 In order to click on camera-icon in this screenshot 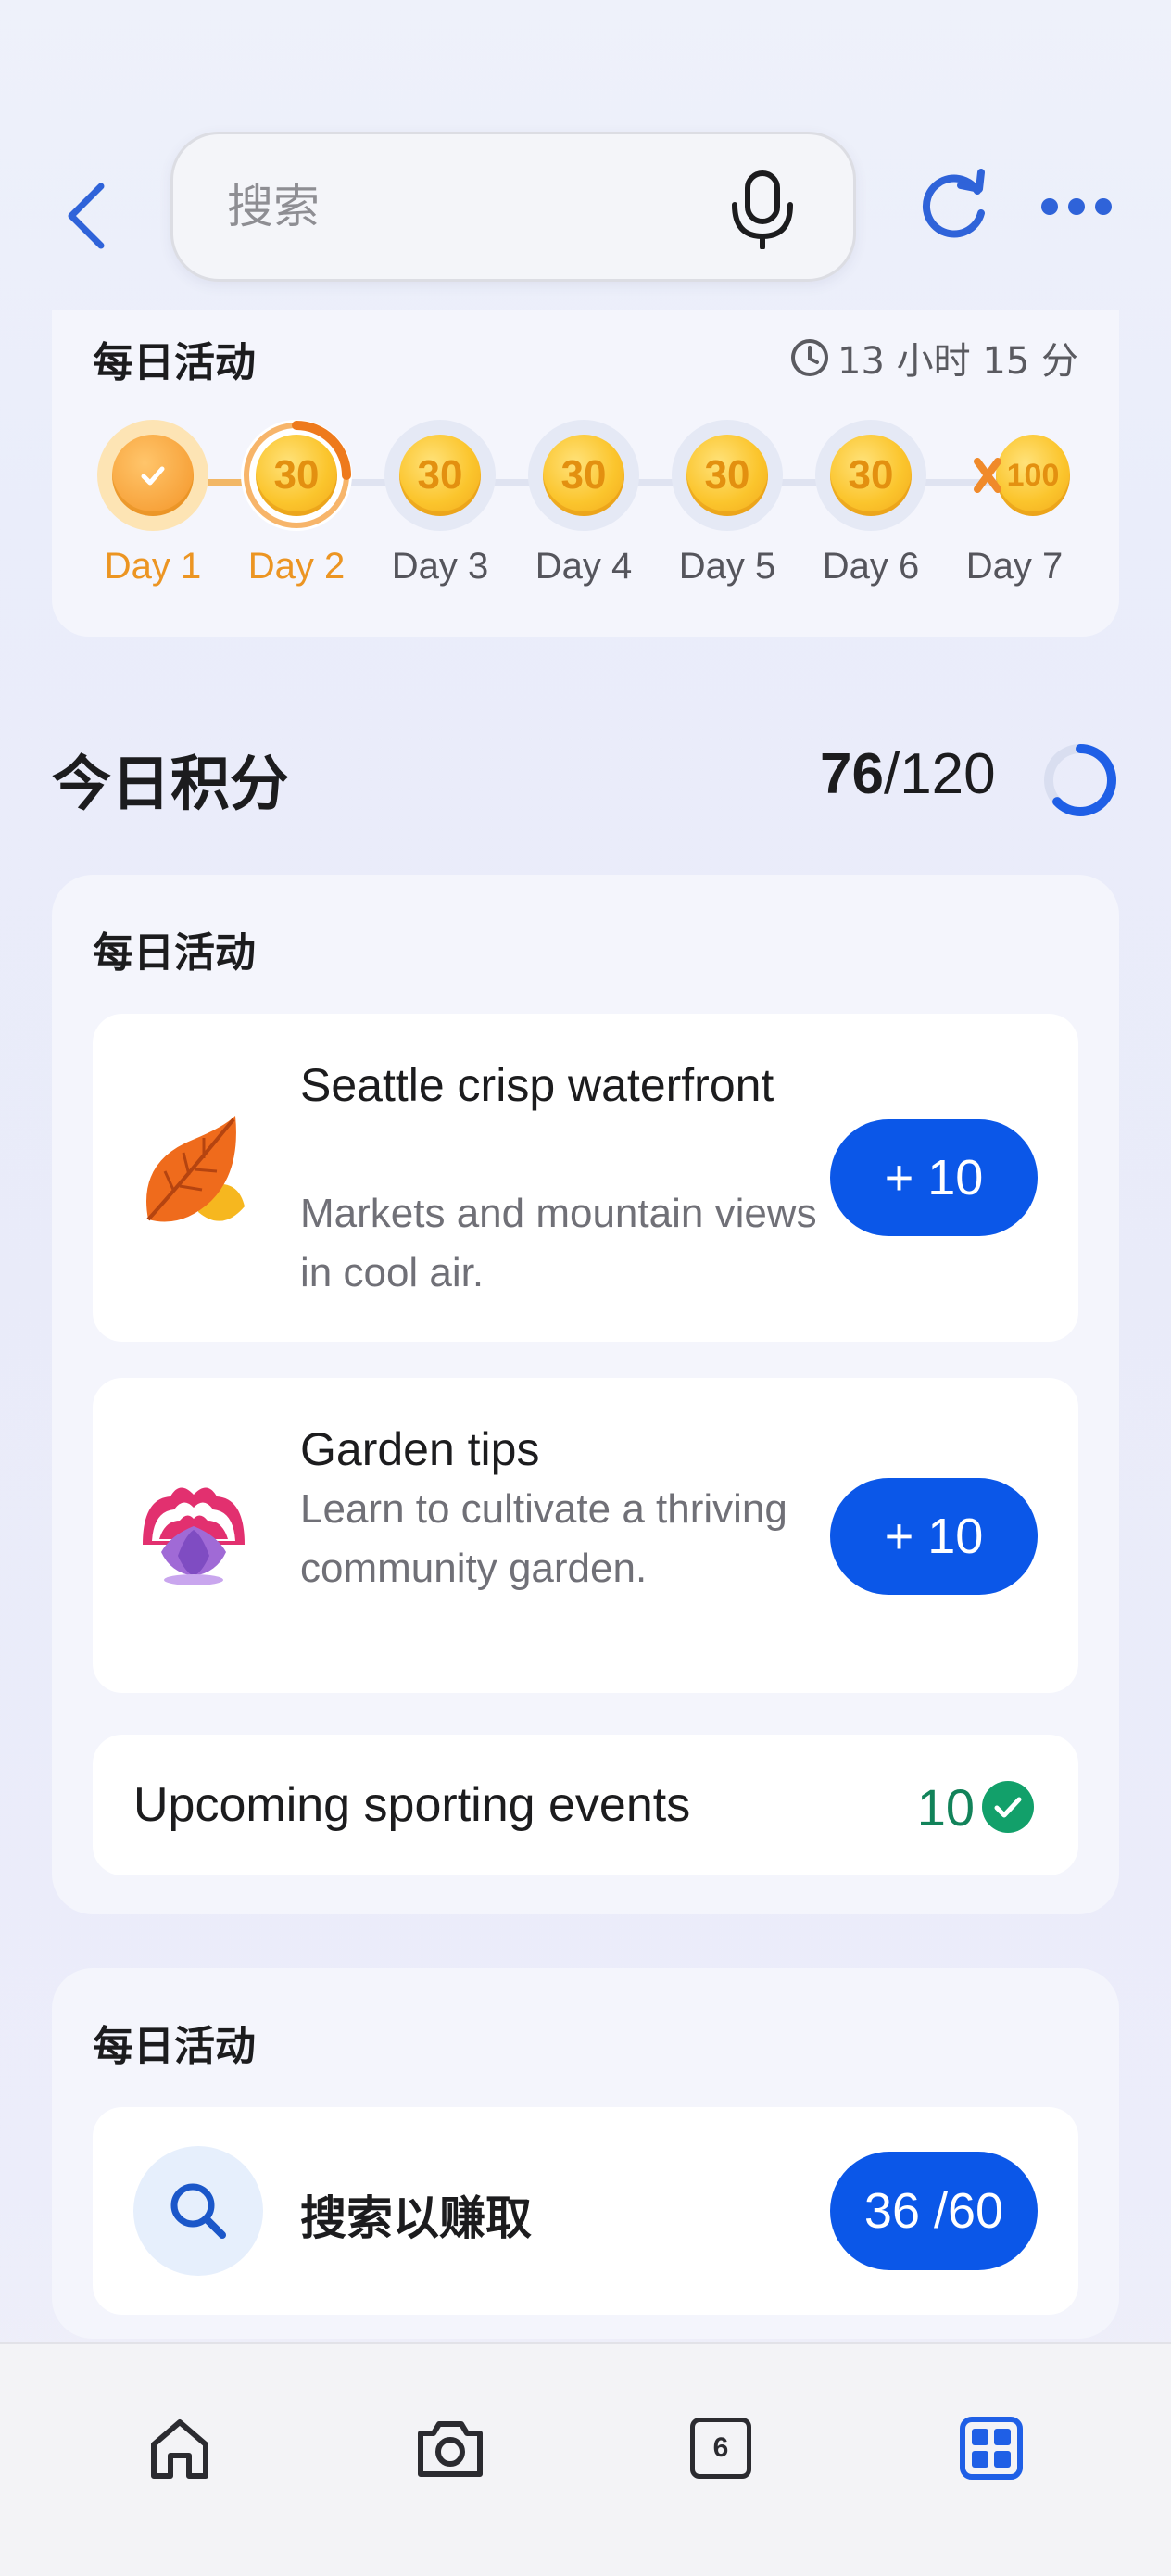, I will do `click(451, 2449)`.